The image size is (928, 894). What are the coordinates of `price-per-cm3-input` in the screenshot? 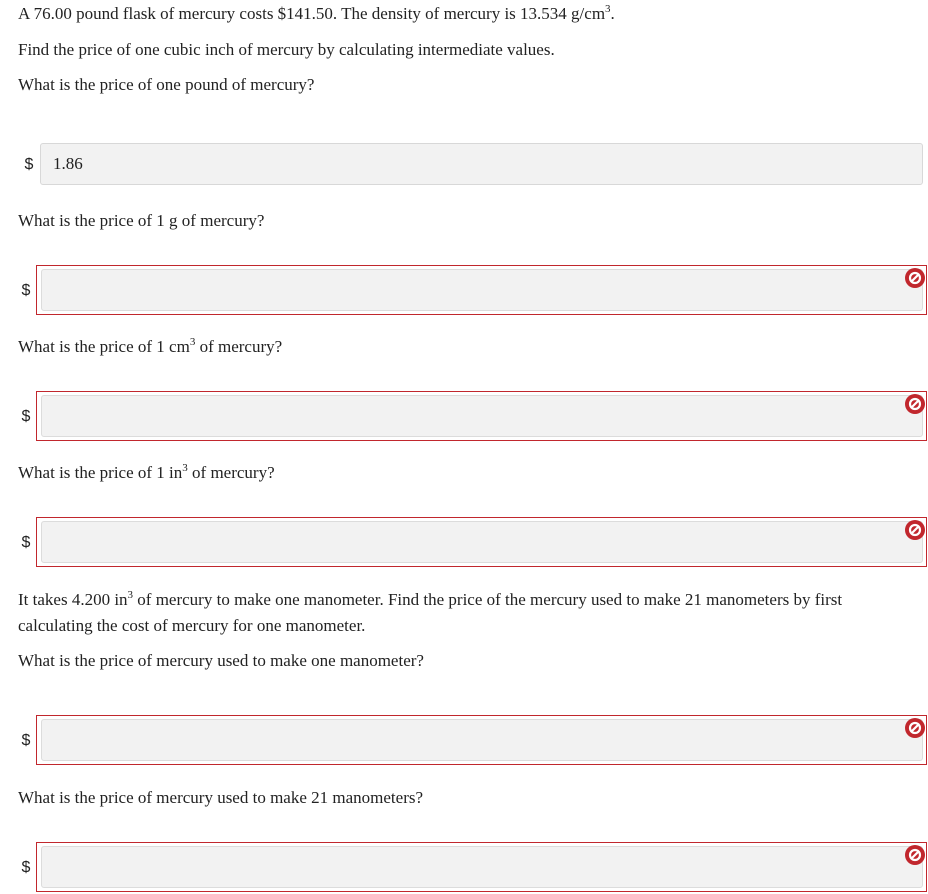 It's located at (482, 416).